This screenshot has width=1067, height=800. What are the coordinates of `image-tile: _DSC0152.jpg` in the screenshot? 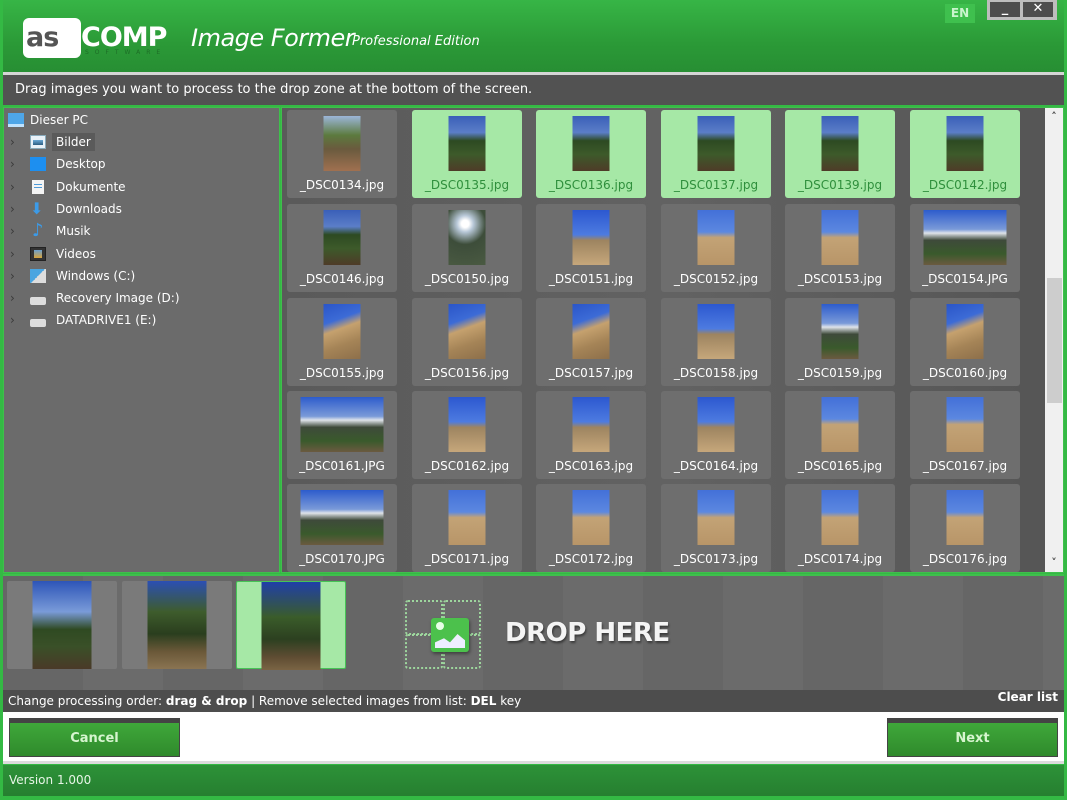 It's located at (716, 248).